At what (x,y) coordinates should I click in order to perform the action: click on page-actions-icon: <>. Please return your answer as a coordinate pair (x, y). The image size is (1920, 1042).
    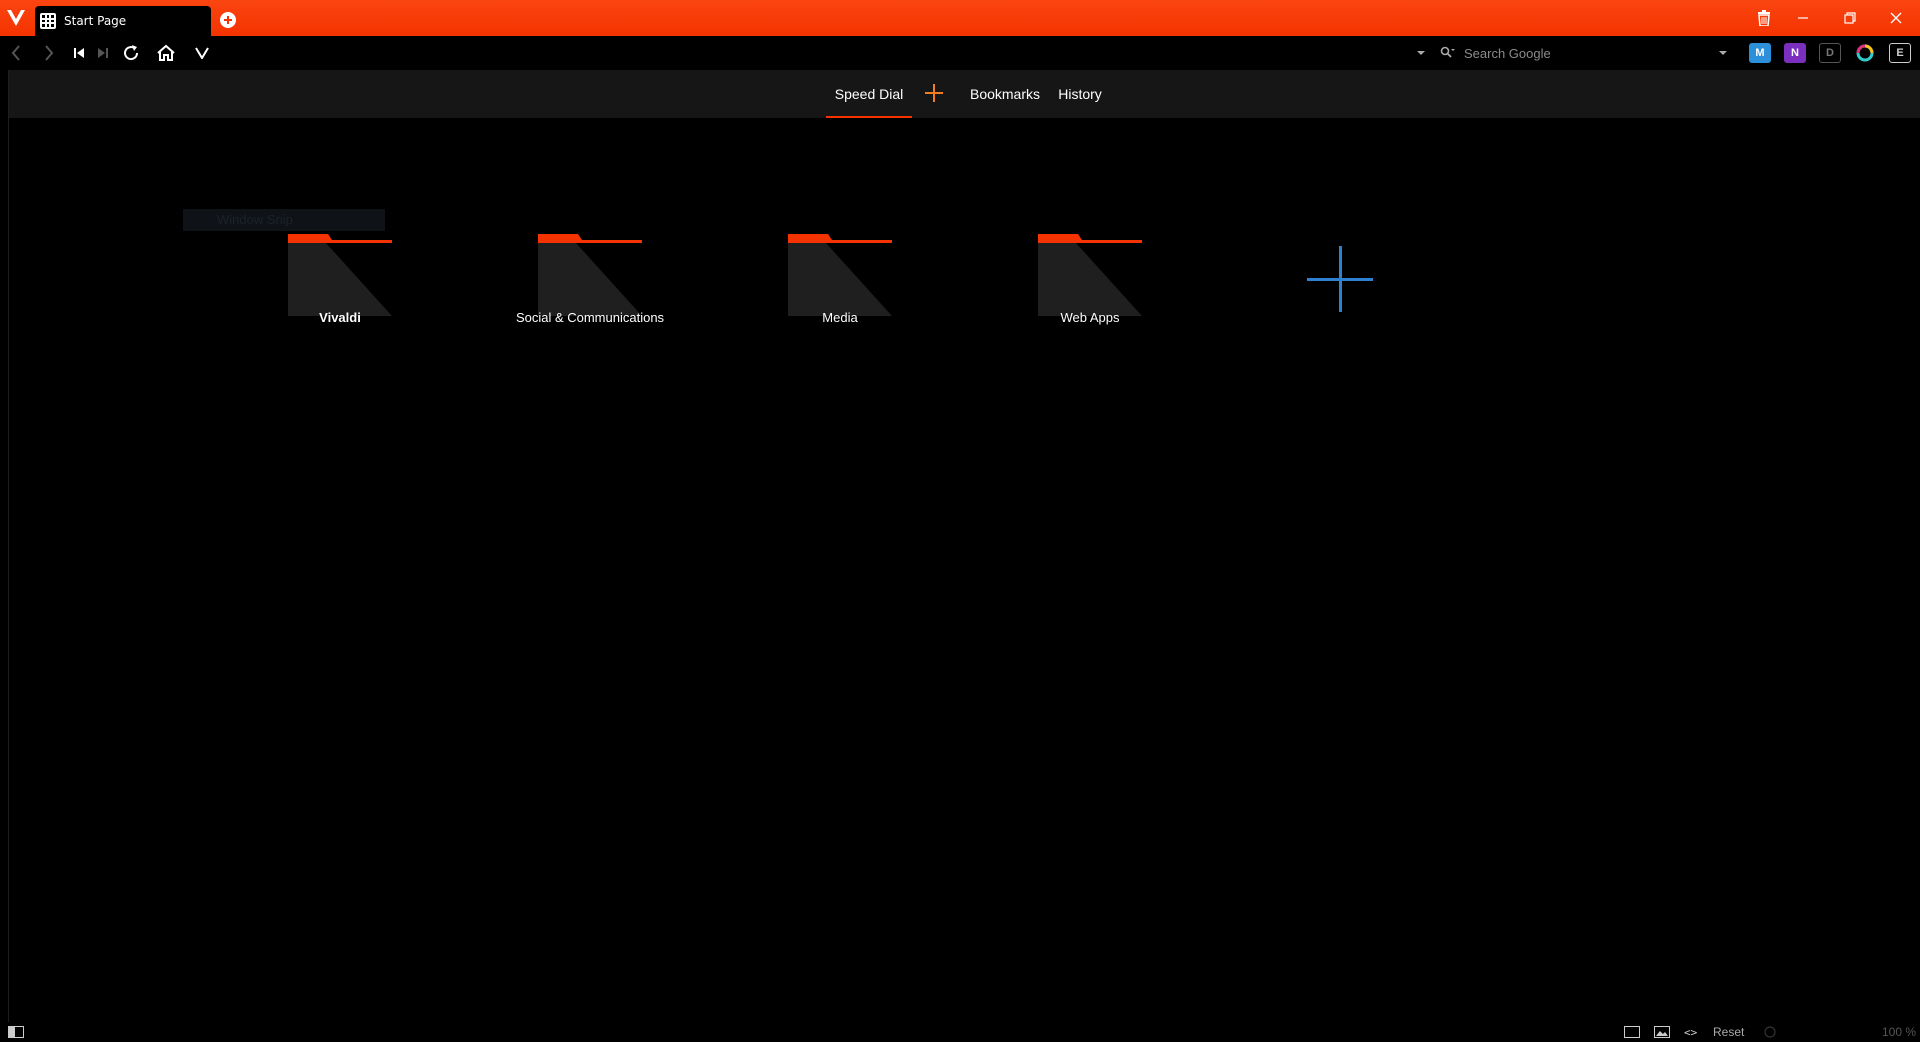
    Looking at the image, I should click on (1690, 1032).